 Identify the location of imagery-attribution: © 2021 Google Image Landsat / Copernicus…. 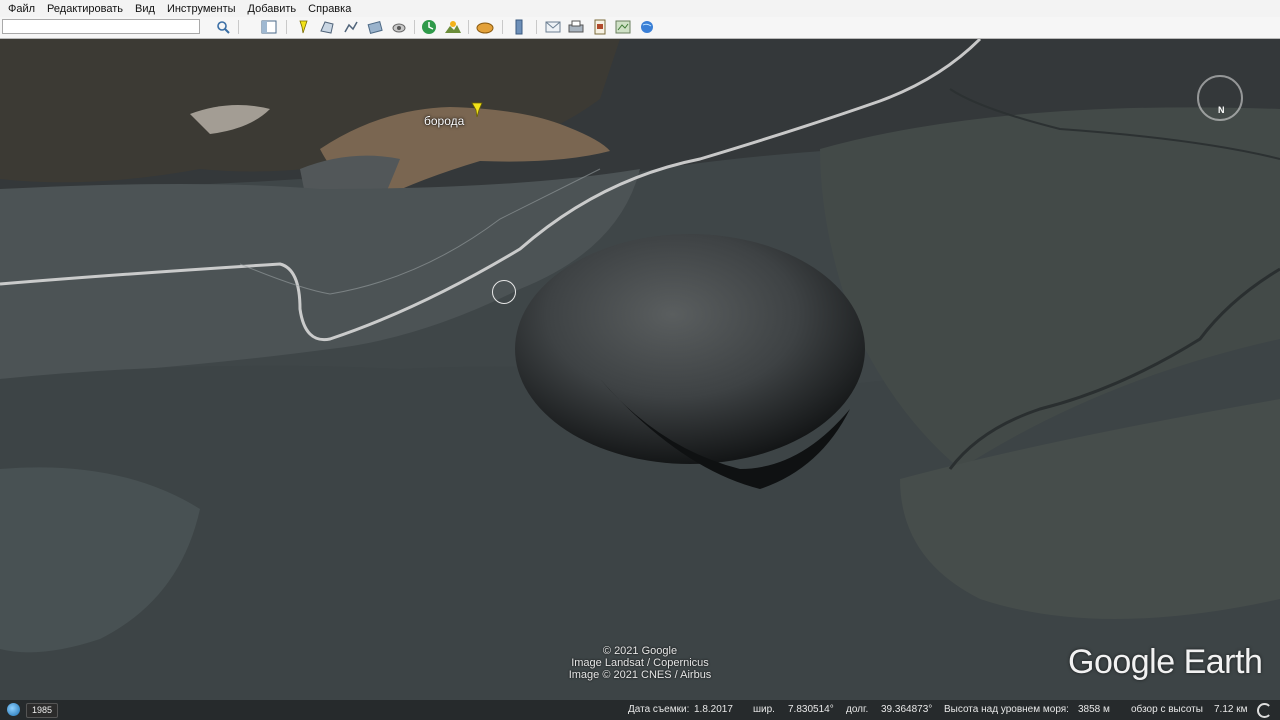
(640, 663).